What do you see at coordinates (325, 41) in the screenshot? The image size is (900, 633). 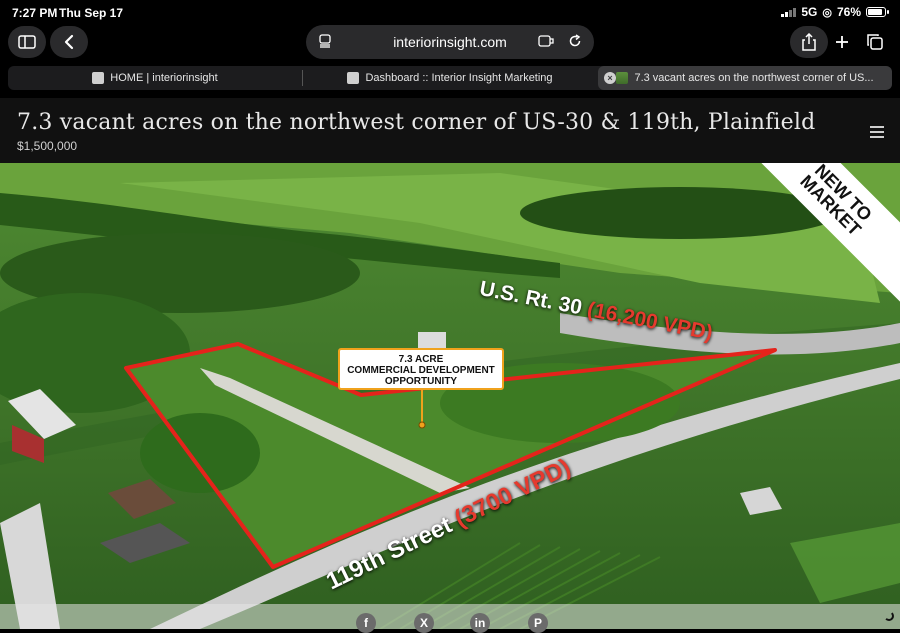 I see `page-menu-icon` at bounding box center [325, 41].